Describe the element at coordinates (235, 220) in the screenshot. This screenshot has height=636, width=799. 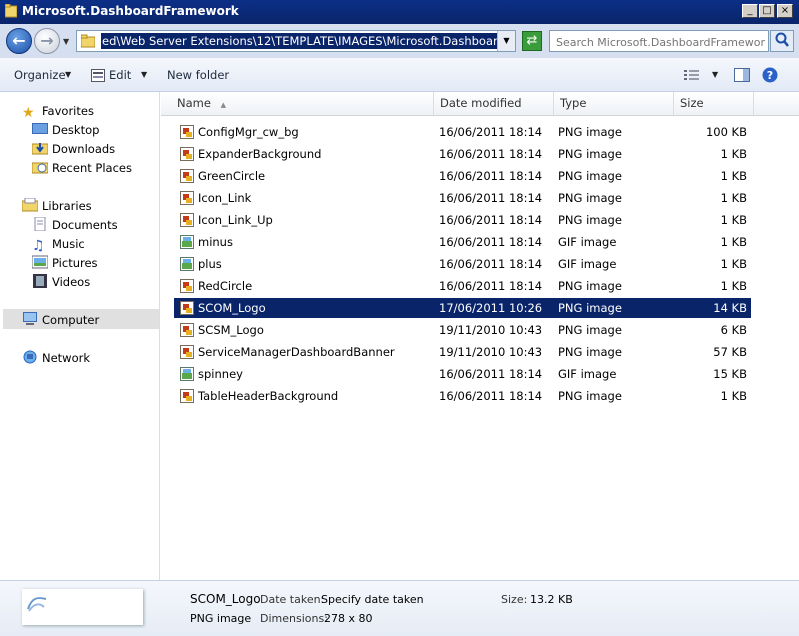
I see `file-name: Icon_Link_Up` at that location.